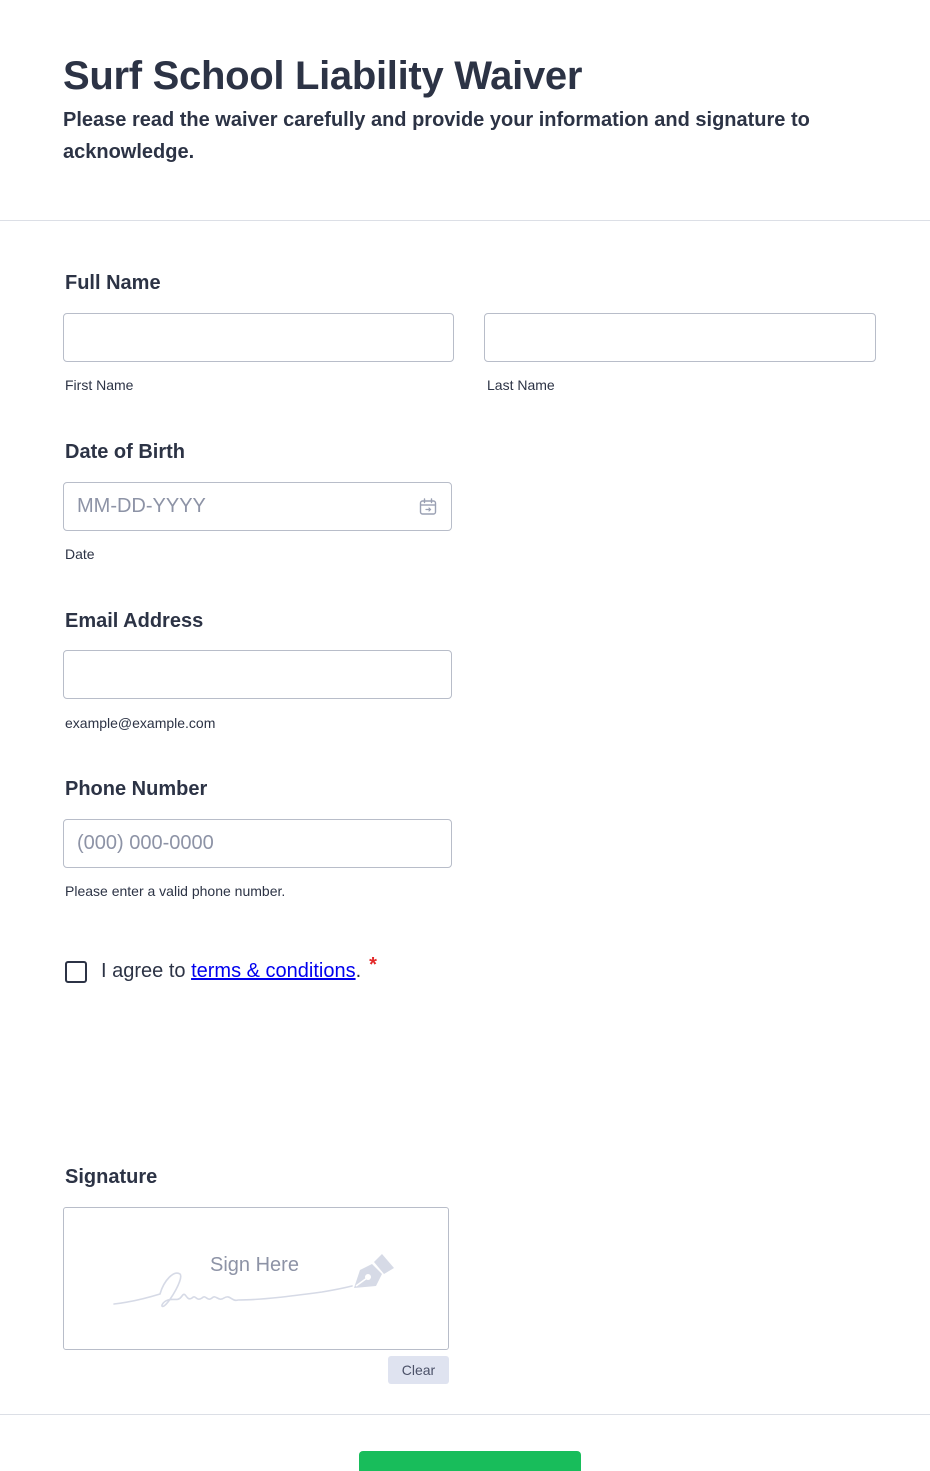 This screenshot has height=1471, width=930. Describe the element at coordinates (680, 337) in the screenshot. I see `last-name-input` at that location.